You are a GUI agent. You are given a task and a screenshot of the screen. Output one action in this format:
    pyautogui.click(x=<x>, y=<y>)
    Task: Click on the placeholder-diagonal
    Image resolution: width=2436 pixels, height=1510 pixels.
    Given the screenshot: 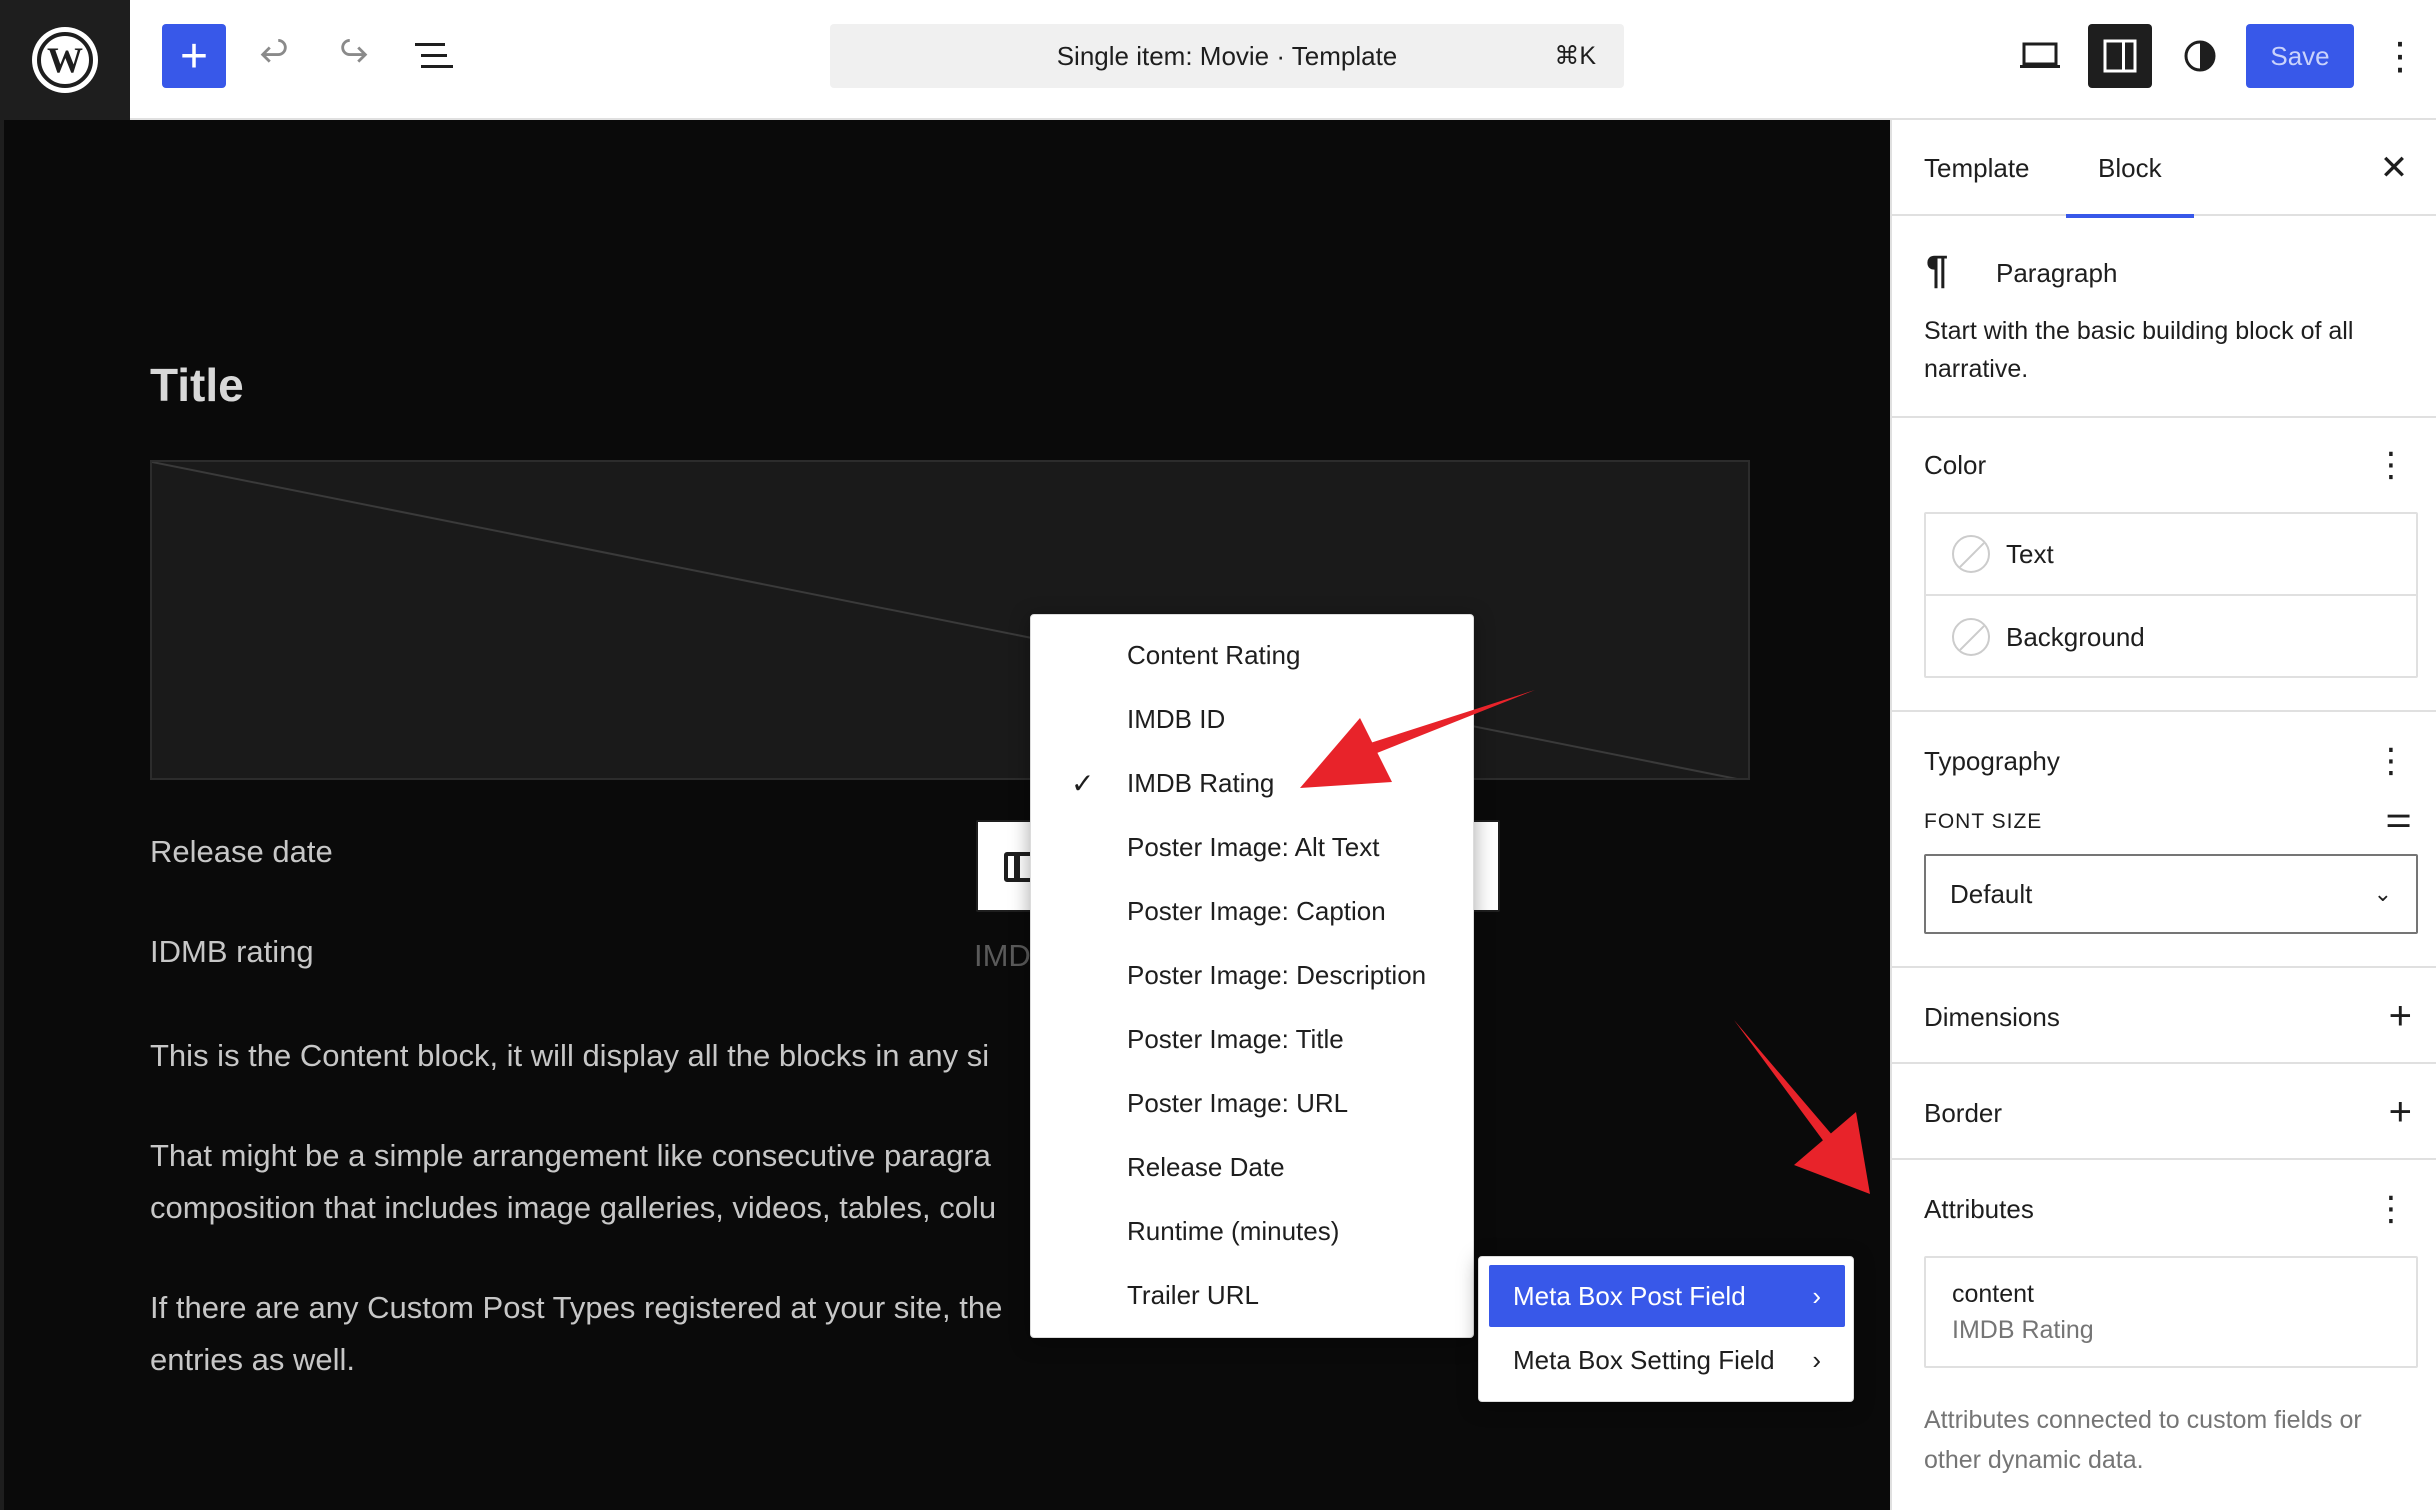 What is the action you would take?
    pyautogui.click(x=945, y=620)
    